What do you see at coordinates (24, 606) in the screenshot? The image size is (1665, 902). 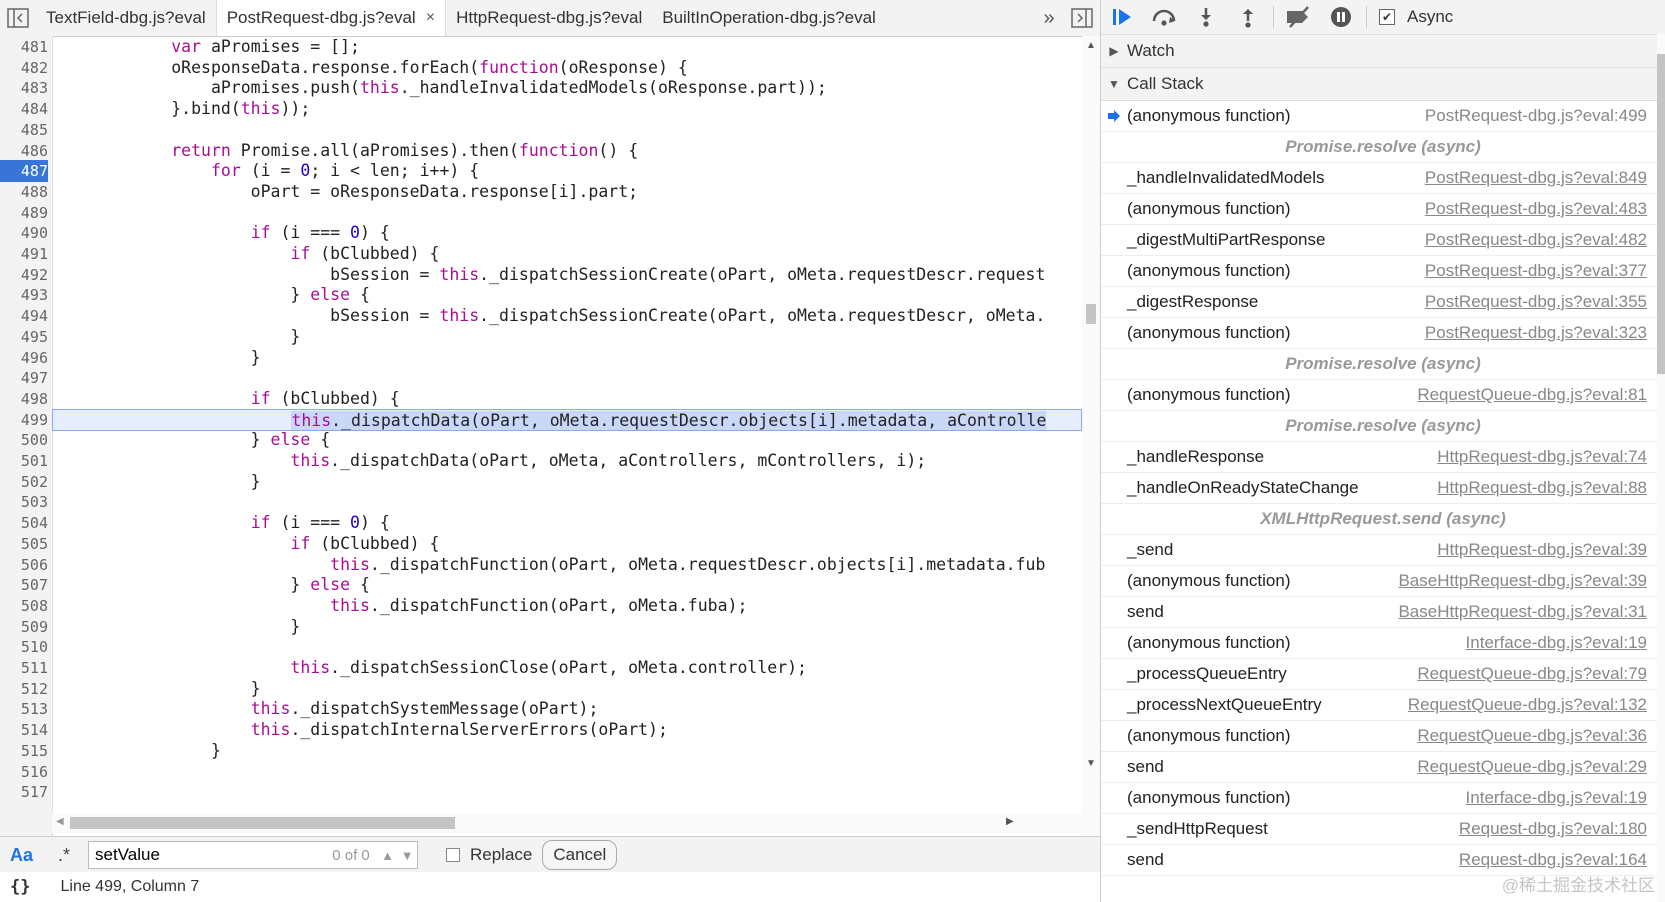 I see `line-number: 508` at bounding box center [24, 606].